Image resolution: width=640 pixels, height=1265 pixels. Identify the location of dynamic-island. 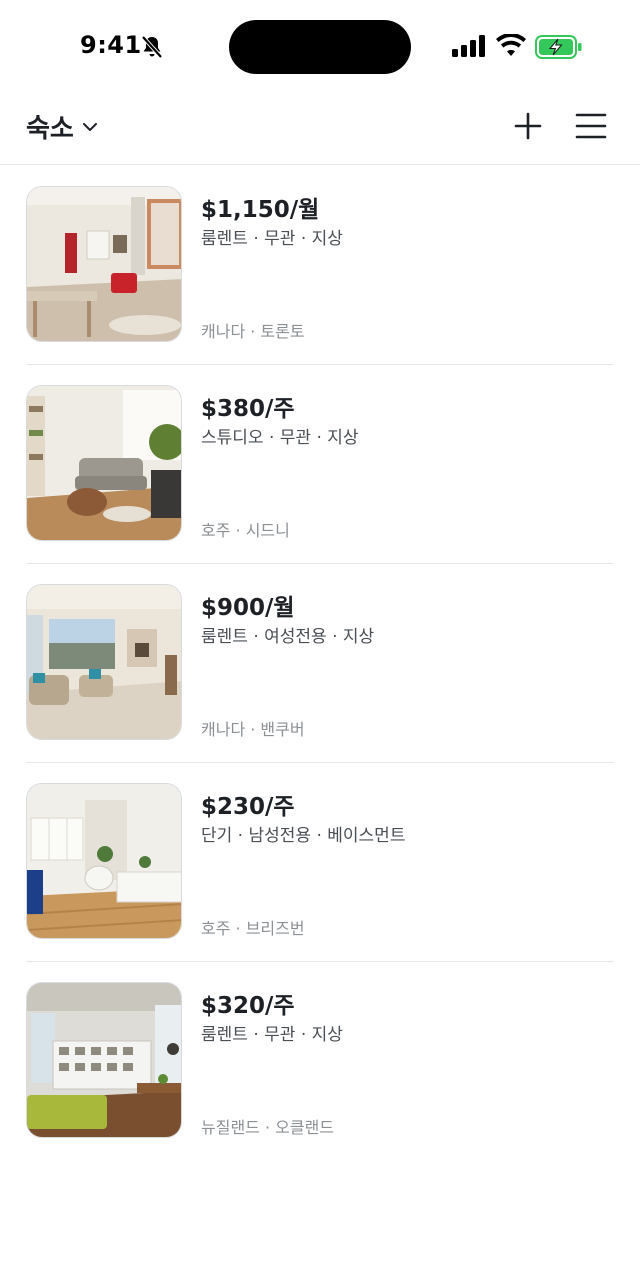
(320, 47).